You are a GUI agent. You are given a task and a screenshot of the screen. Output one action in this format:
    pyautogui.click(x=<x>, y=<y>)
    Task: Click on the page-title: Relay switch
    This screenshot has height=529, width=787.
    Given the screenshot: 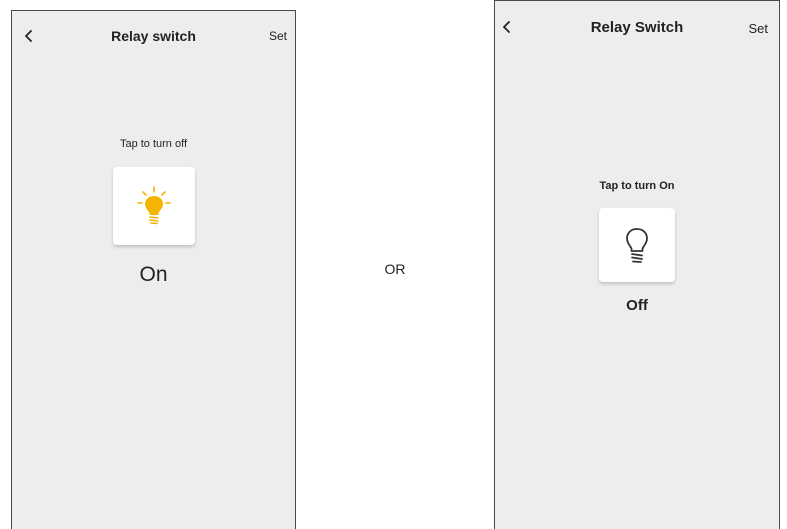 What is the action you would take?
    pyautogui.click(x=153, y=36)
    